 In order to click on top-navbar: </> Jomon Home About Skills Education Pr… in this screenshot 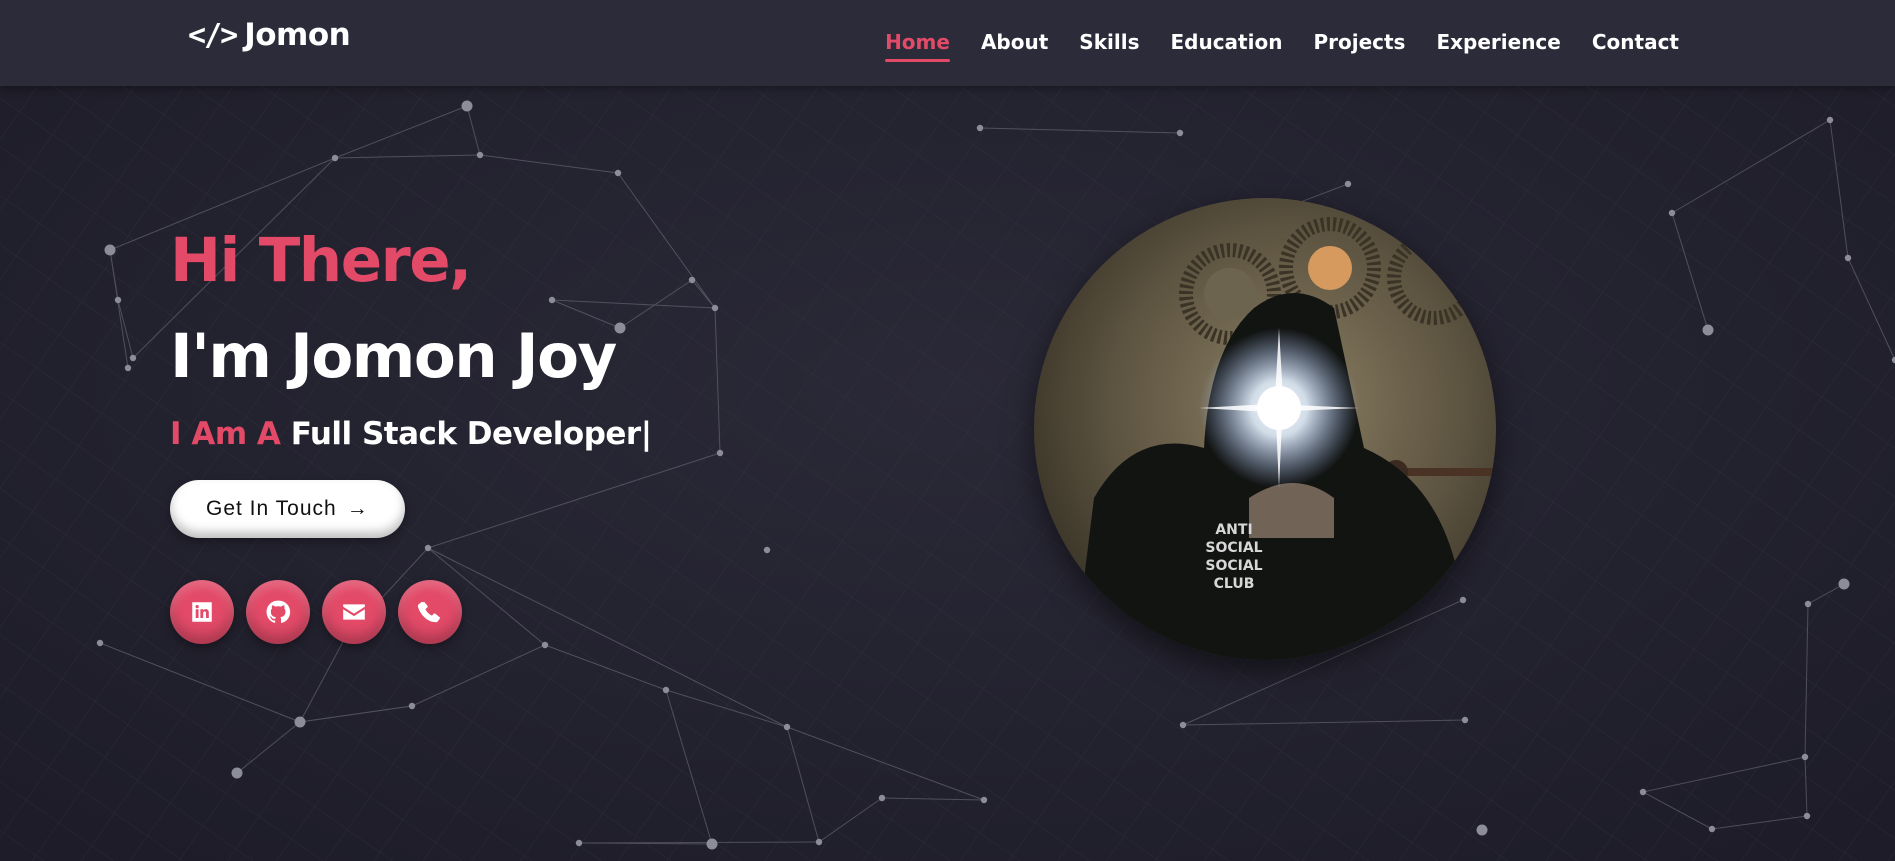, I will do `click(947, 43)`.